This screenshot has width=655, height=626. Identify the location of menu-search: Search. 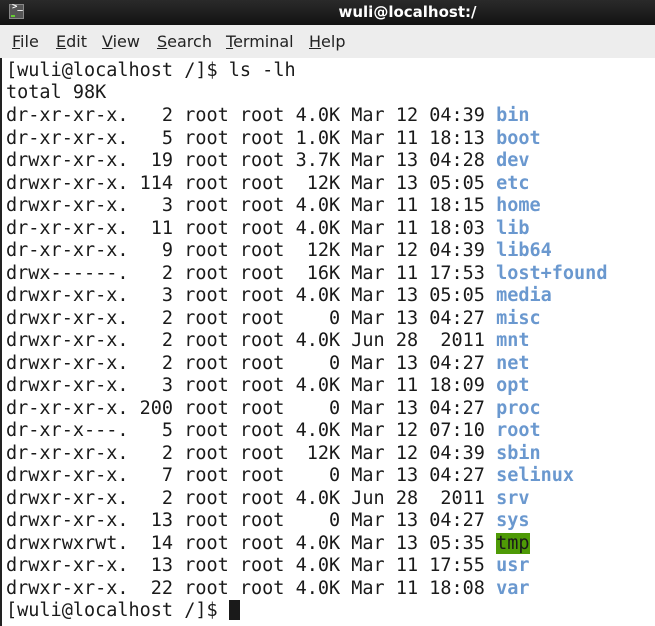
(184, 41).